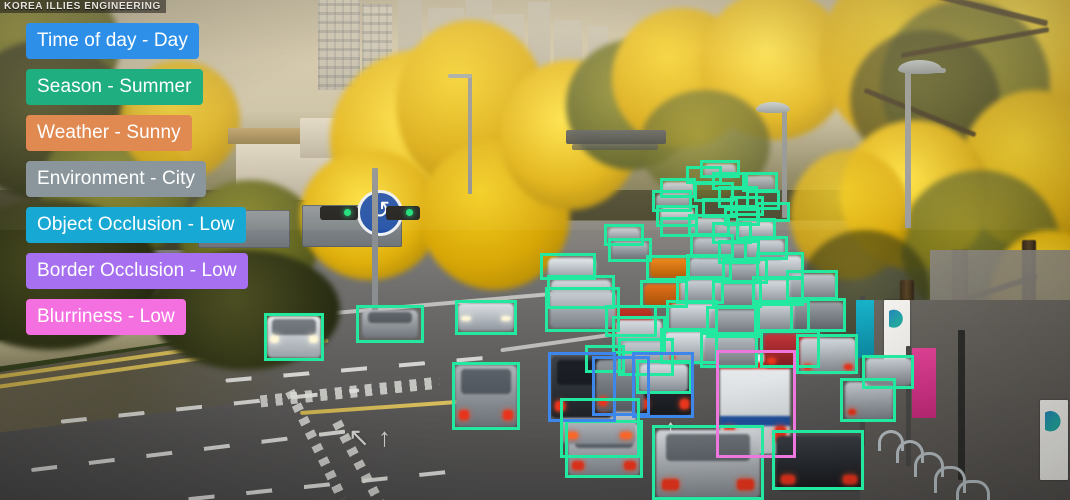  Describe the element at coordinates (116, 179) in the screenshot. I see `attribute-tag-environment: Environment - City` at that location.